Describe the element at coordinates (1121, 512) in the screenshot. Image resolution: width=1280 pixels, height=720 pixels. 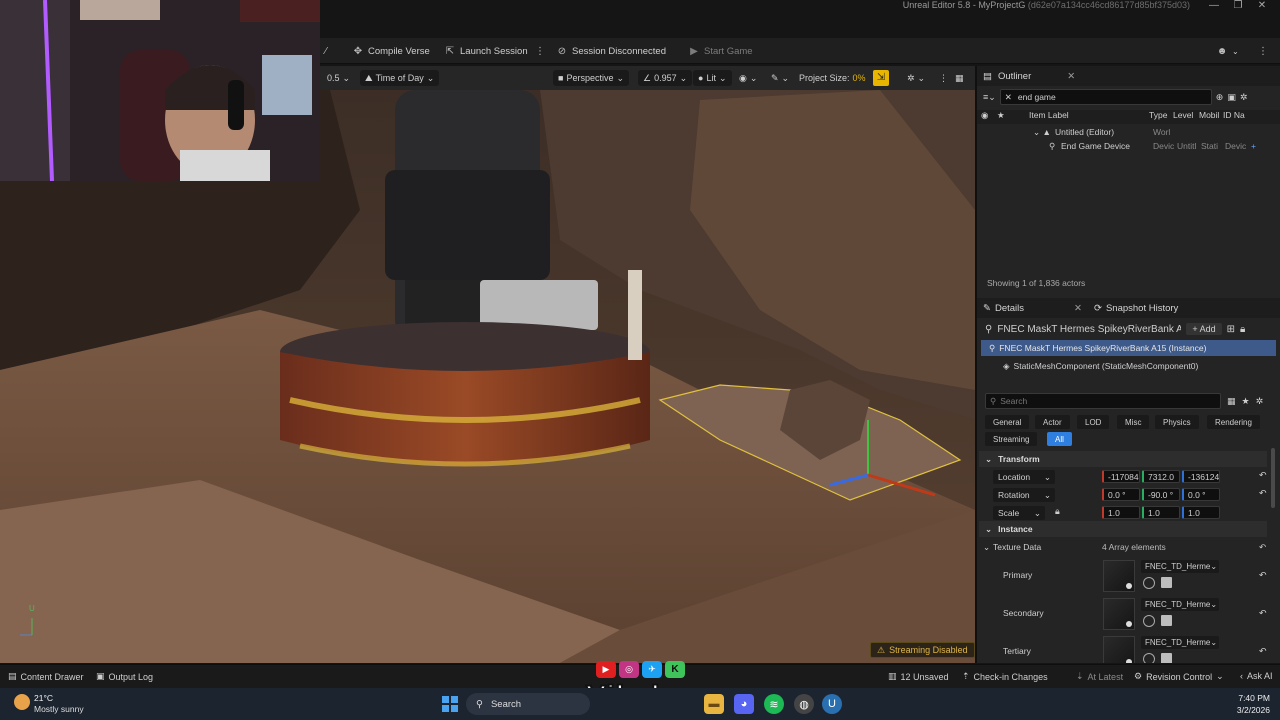
I see `scale-x-field: 1.0` at that location.